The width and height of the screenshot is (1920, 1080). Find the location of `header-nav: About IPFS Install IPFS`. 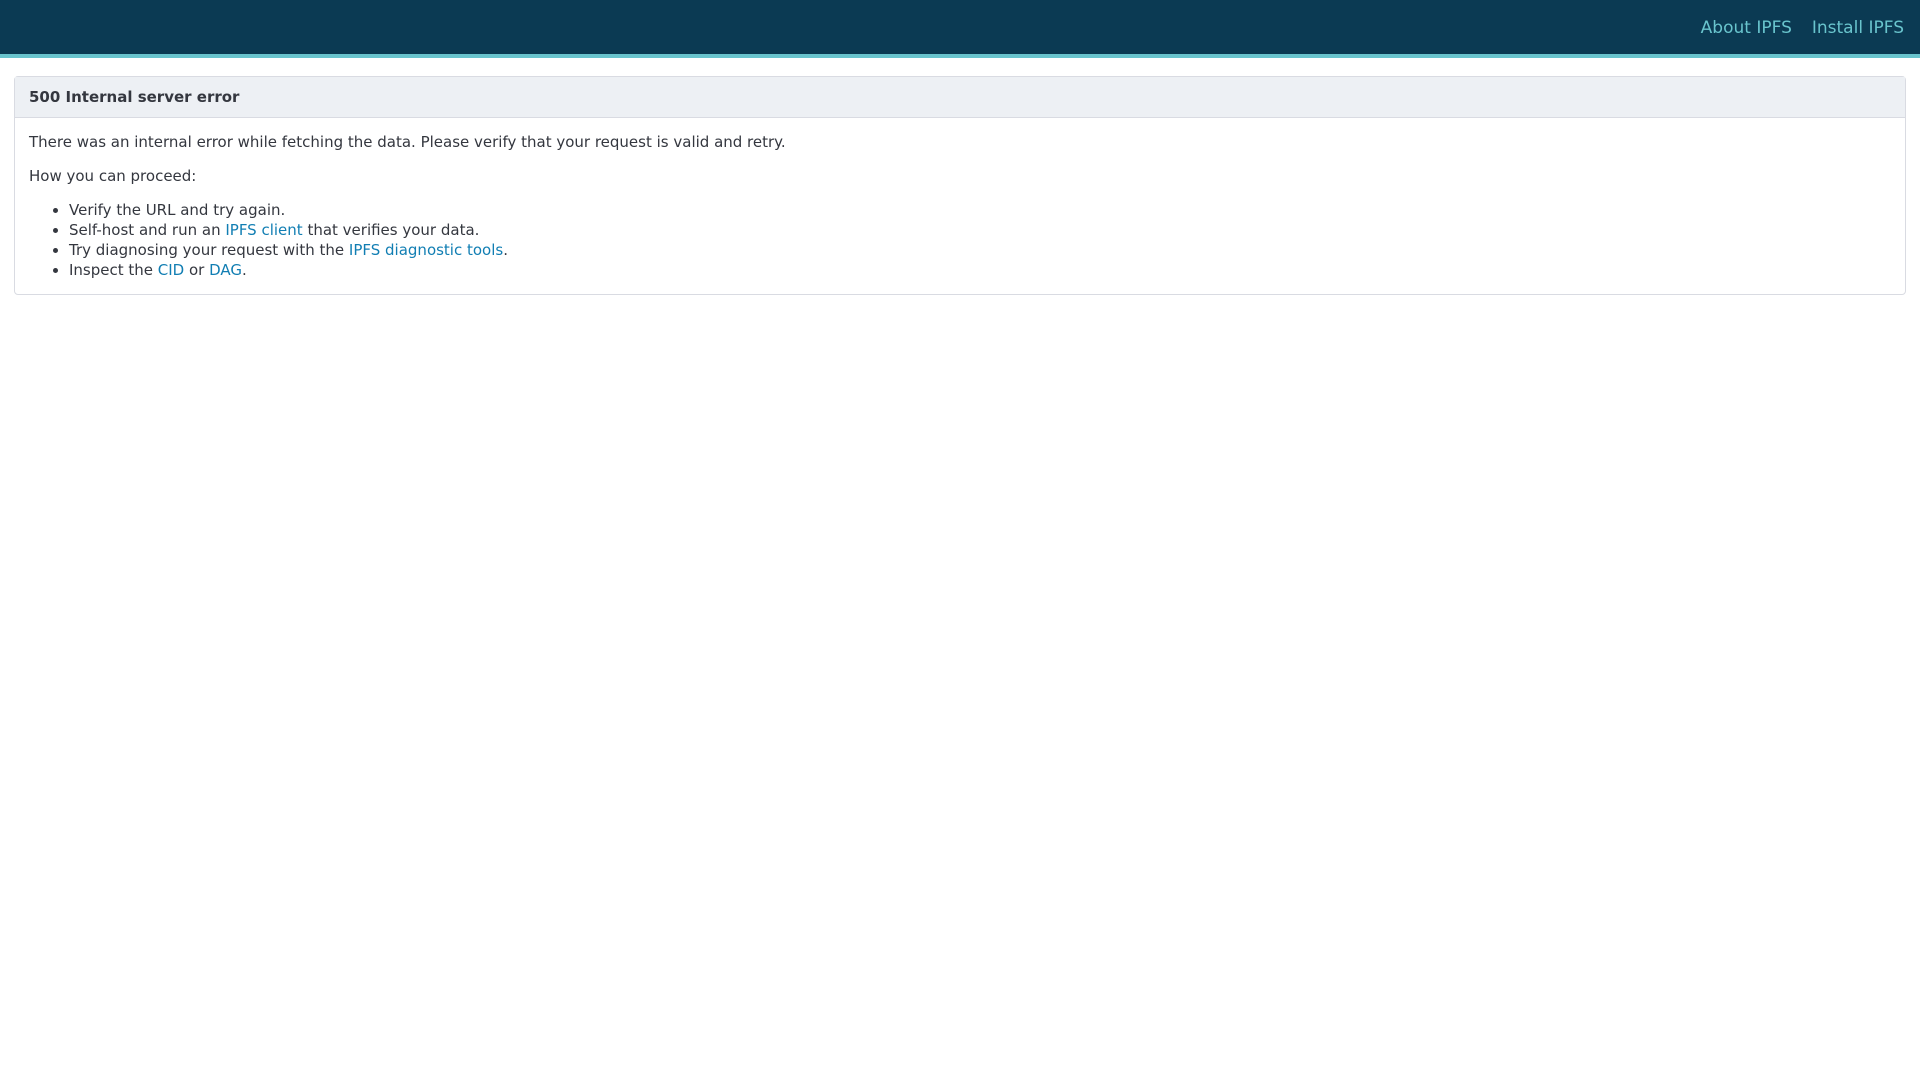

header-nav: About IPFS Install IPFS is located at coordinates (1802, 28).